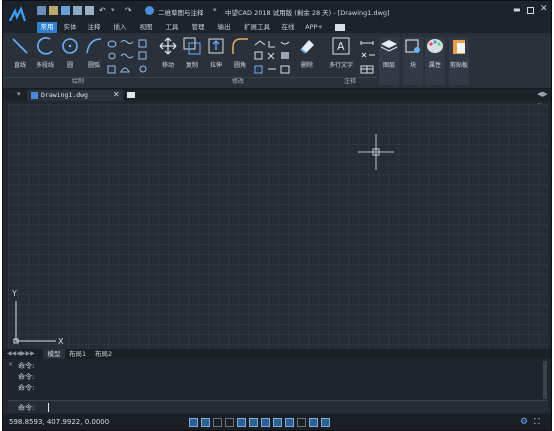 The image size is (554, 431). What do you see at coordinates (307, 53) in the screenshot?
I see `erase-tool: 删除` at bounding box center [307, 53].